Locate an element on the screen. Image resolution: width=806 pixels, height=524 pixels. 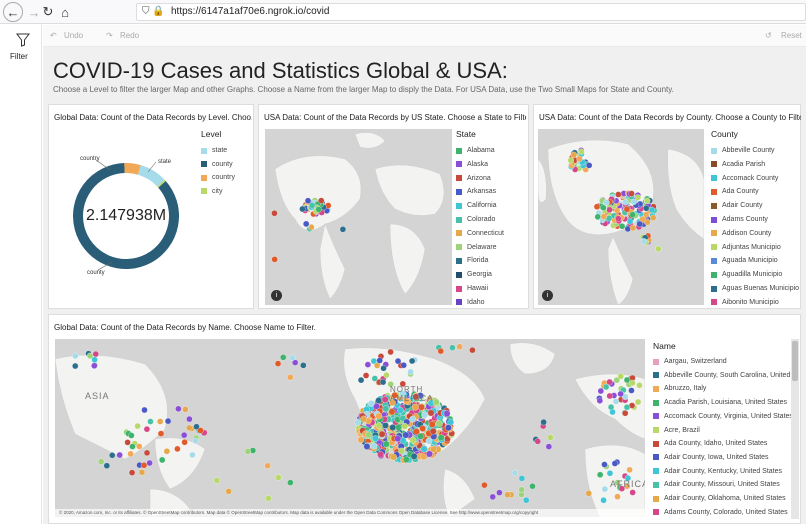
legend-item: Adjuntas Municipio is located at coordinates (746, 247).